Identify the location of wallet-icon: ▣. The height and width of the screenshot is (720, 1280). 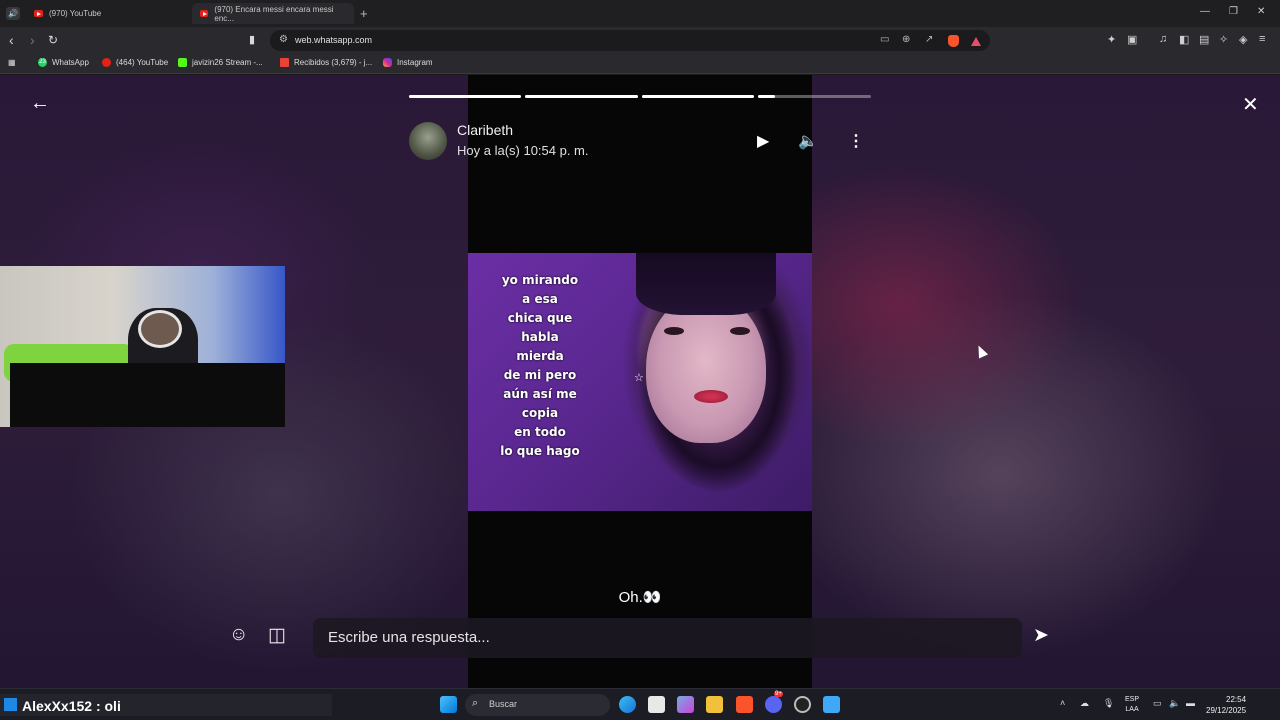
(1132, 39).